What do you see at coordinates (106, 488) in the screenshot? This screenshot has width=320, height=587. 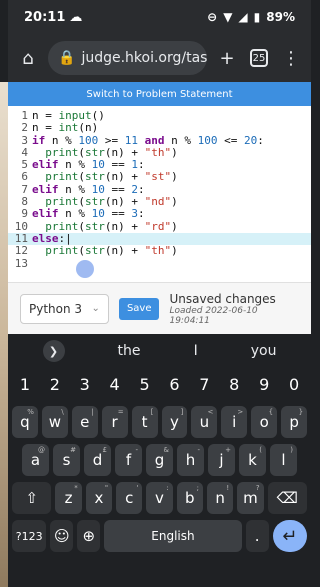 I see `alt-char: "` at bounding box center [106, 488].